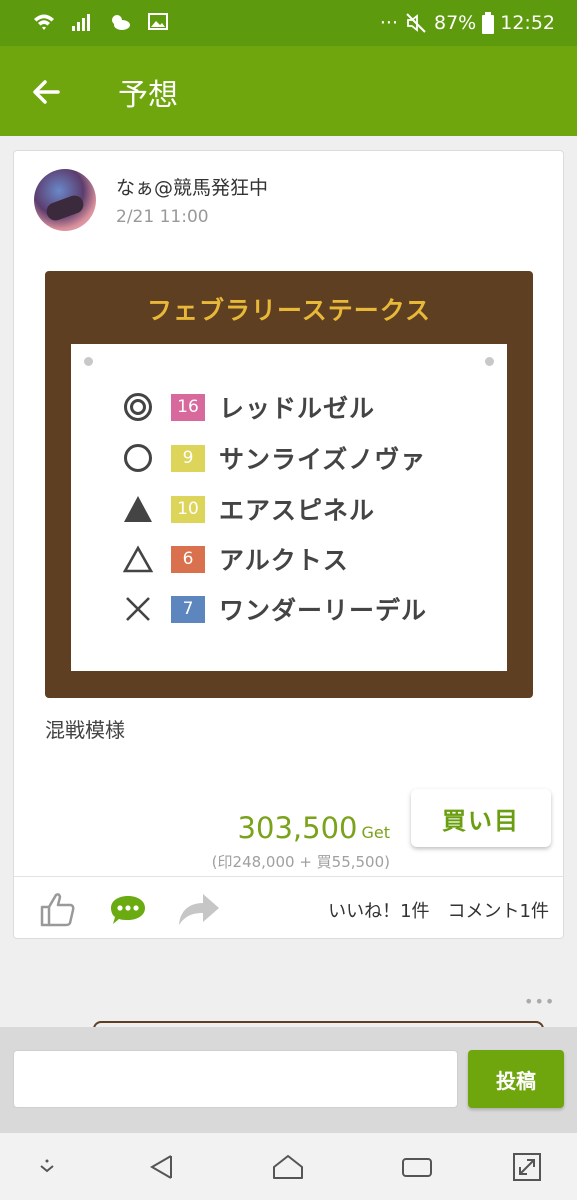 This screenshot has width=577, height=1200. I want to click on horse-number: 7, so click(188, 609).